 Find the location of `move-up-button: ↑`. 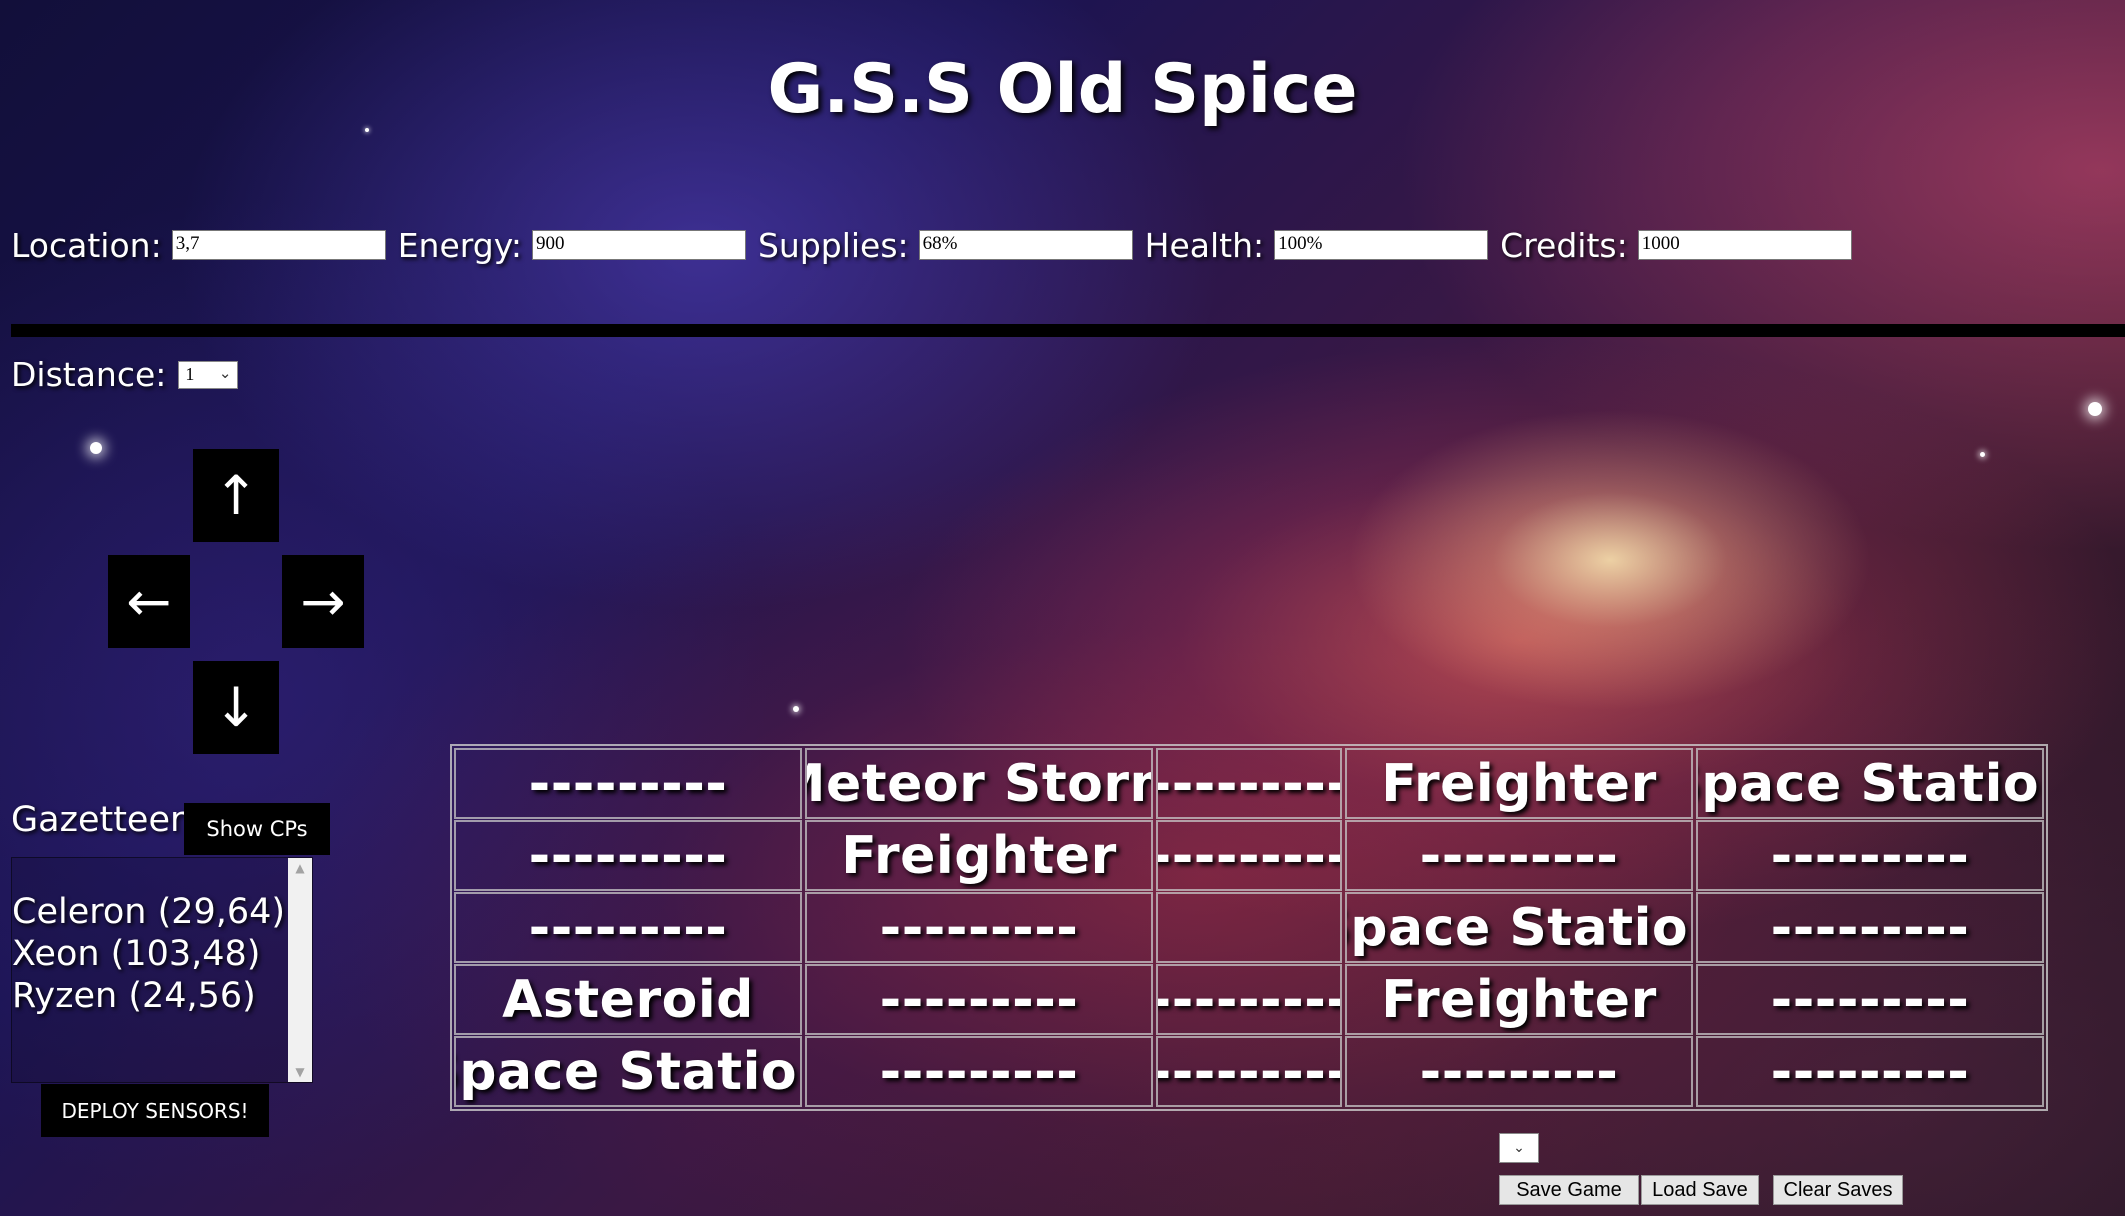

move-up-button: ↑ is located at coordinates (236, 495).